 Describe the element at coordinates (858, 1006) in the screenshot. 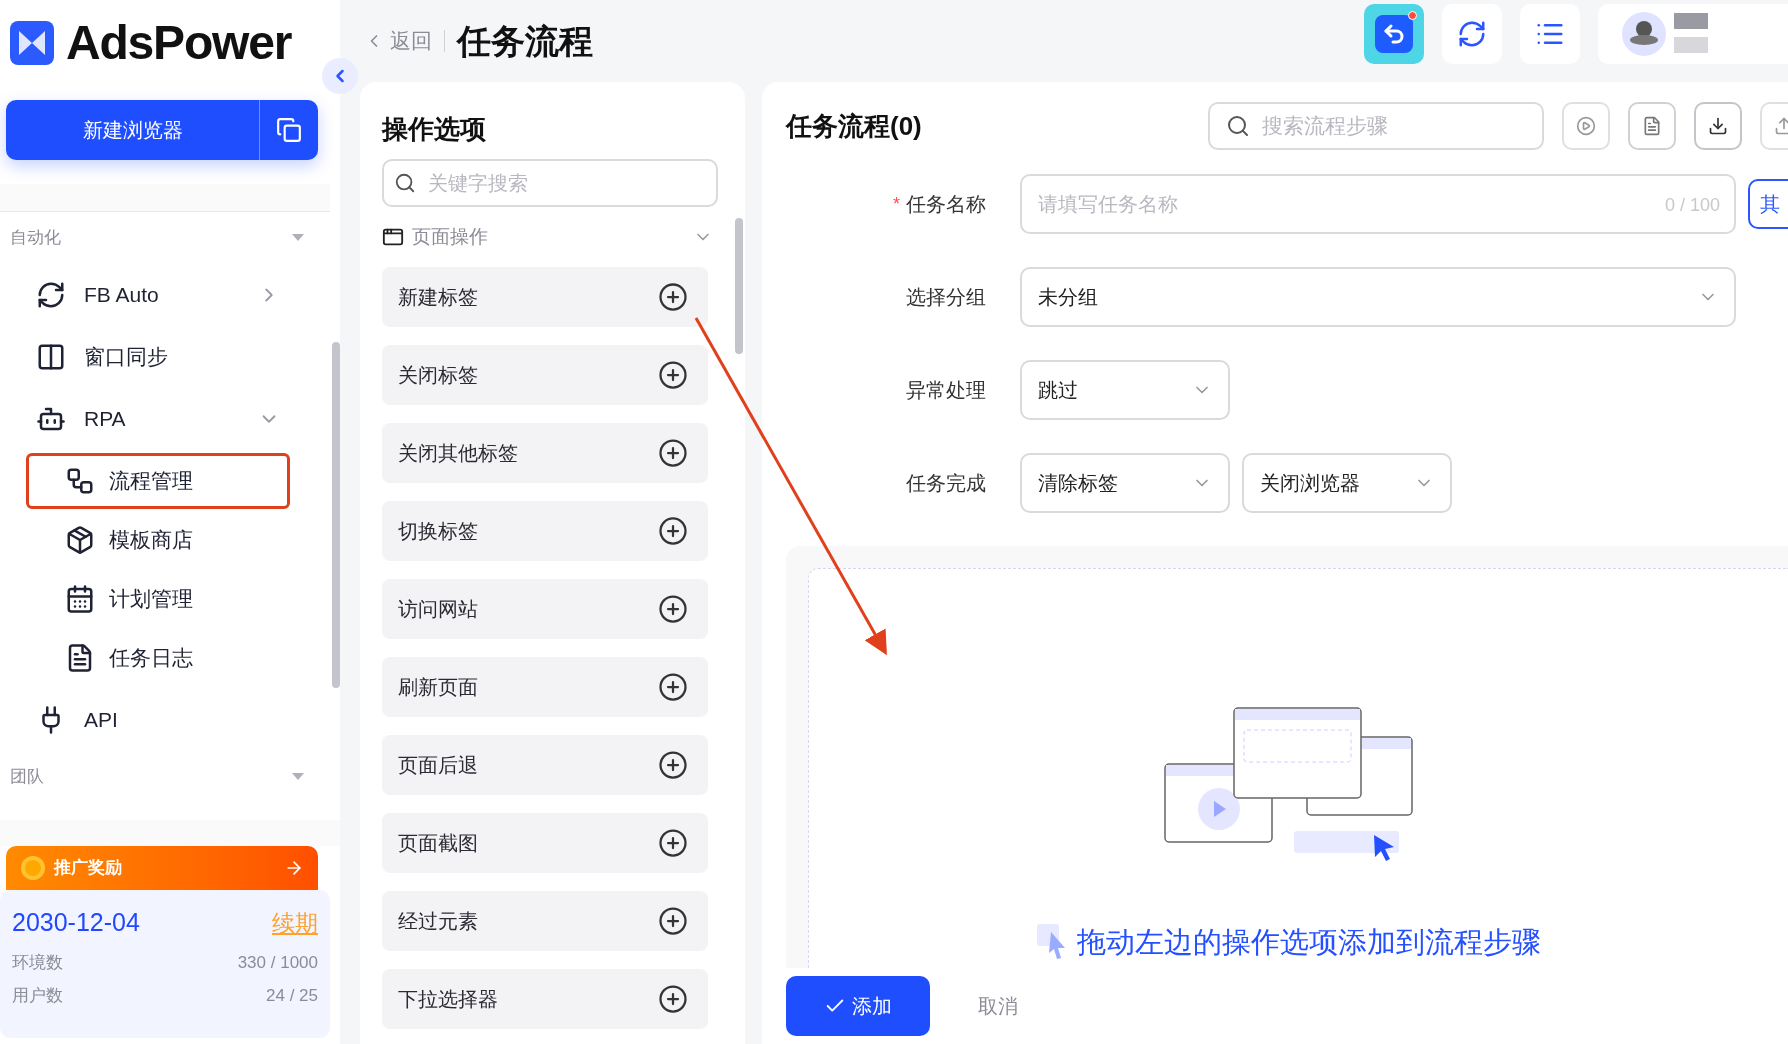

I see `add-button: 添加` at that location.